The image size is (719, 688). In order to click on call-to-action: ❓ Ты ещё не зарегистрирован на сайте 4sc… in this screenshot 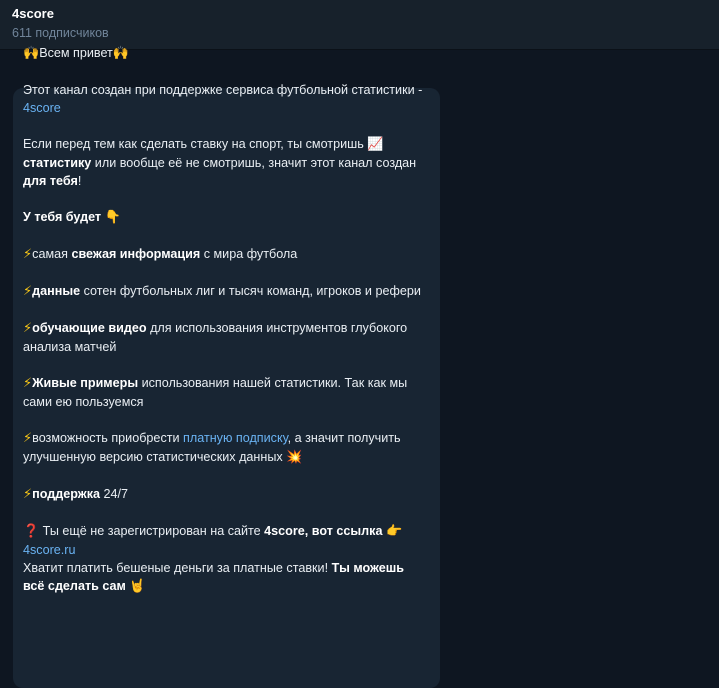, I will do `click(214, 559)`.